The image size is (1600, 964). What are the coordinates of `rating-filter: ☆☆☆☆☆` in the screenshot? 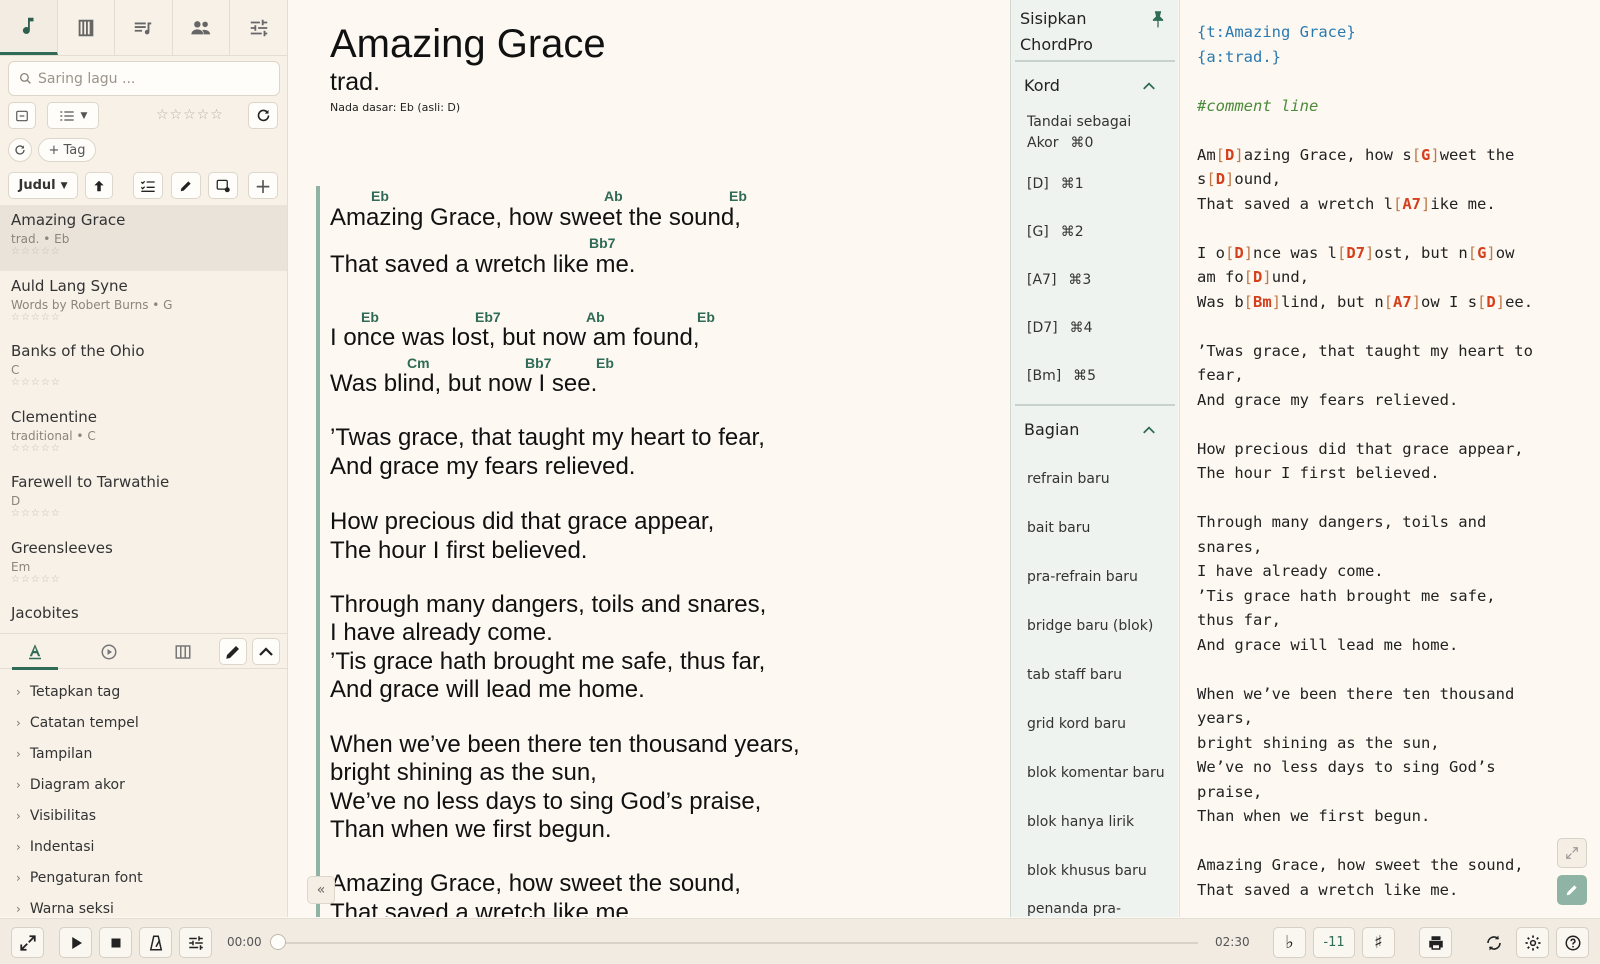 It's located at (190, 115).